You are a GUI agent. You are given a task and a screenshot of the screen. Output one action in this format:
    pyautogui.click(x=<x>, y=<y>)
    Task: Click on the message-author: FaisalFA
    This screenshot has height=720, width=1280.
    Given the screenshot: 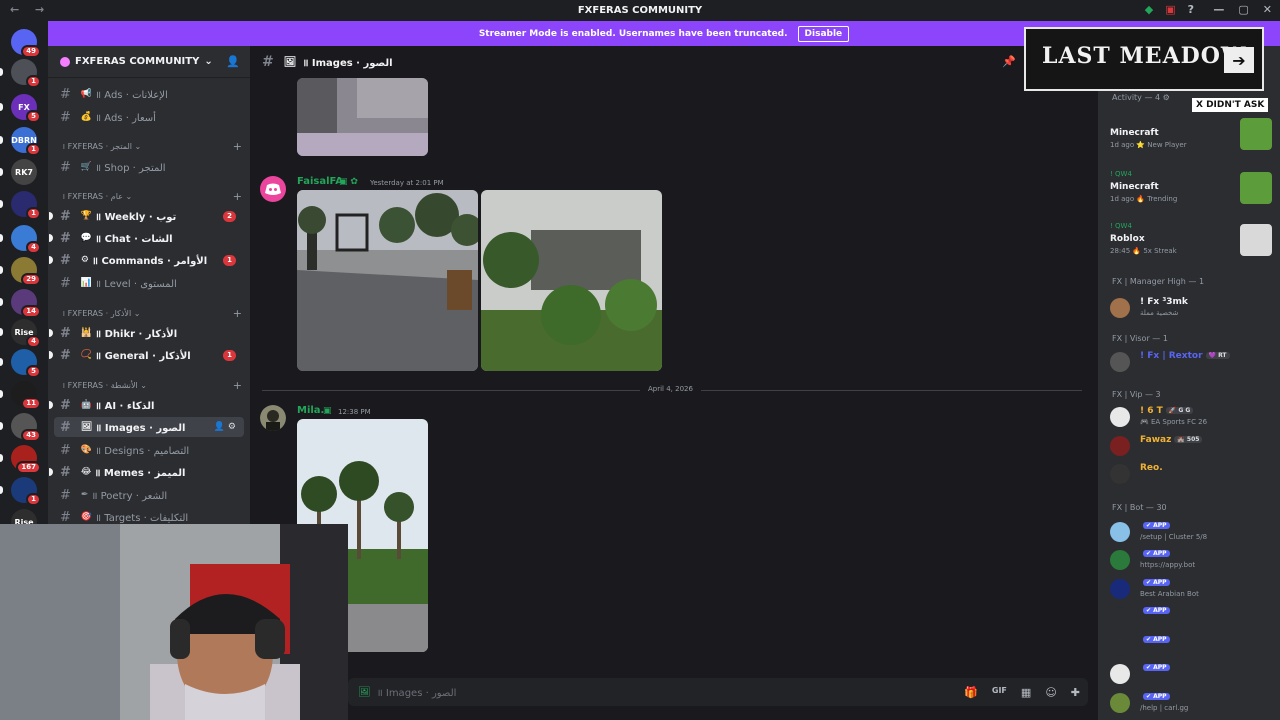 What is the action you would take?
    pyautogui.click(x=320, y=181)
    